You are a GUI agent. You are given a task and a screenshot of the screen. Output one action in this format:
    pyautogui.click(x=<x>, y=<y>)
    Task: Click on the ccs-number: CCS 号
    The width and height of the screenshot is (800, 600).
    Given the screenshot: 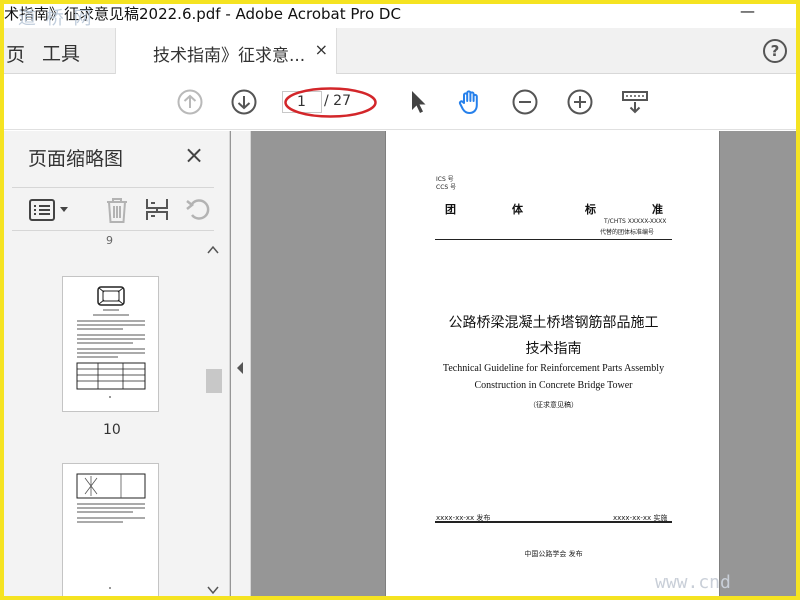 What is the action you would take?
    pyautogui.click(x=446, y=187)
    